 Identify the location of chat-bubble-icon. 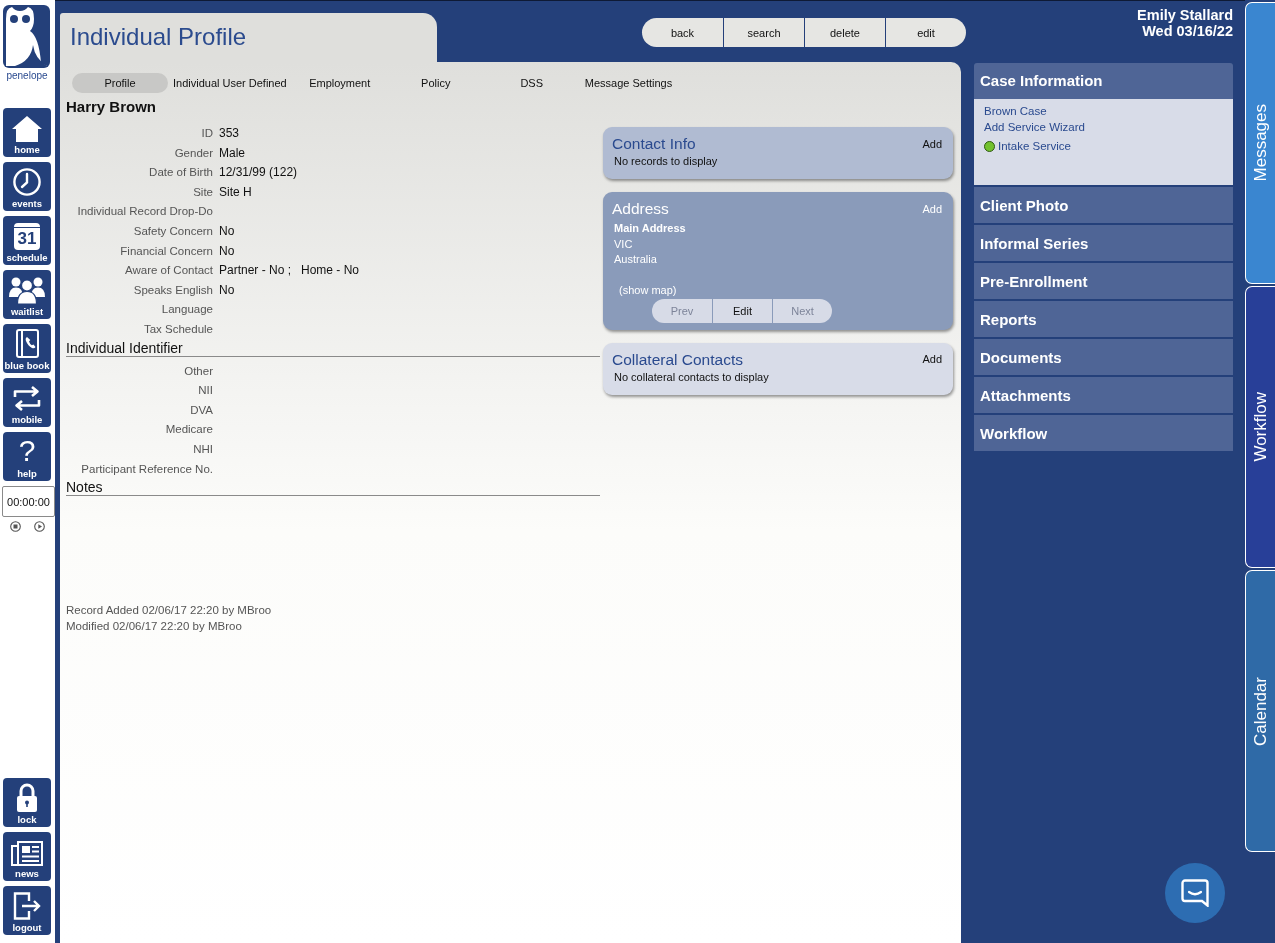
(1195, 893).